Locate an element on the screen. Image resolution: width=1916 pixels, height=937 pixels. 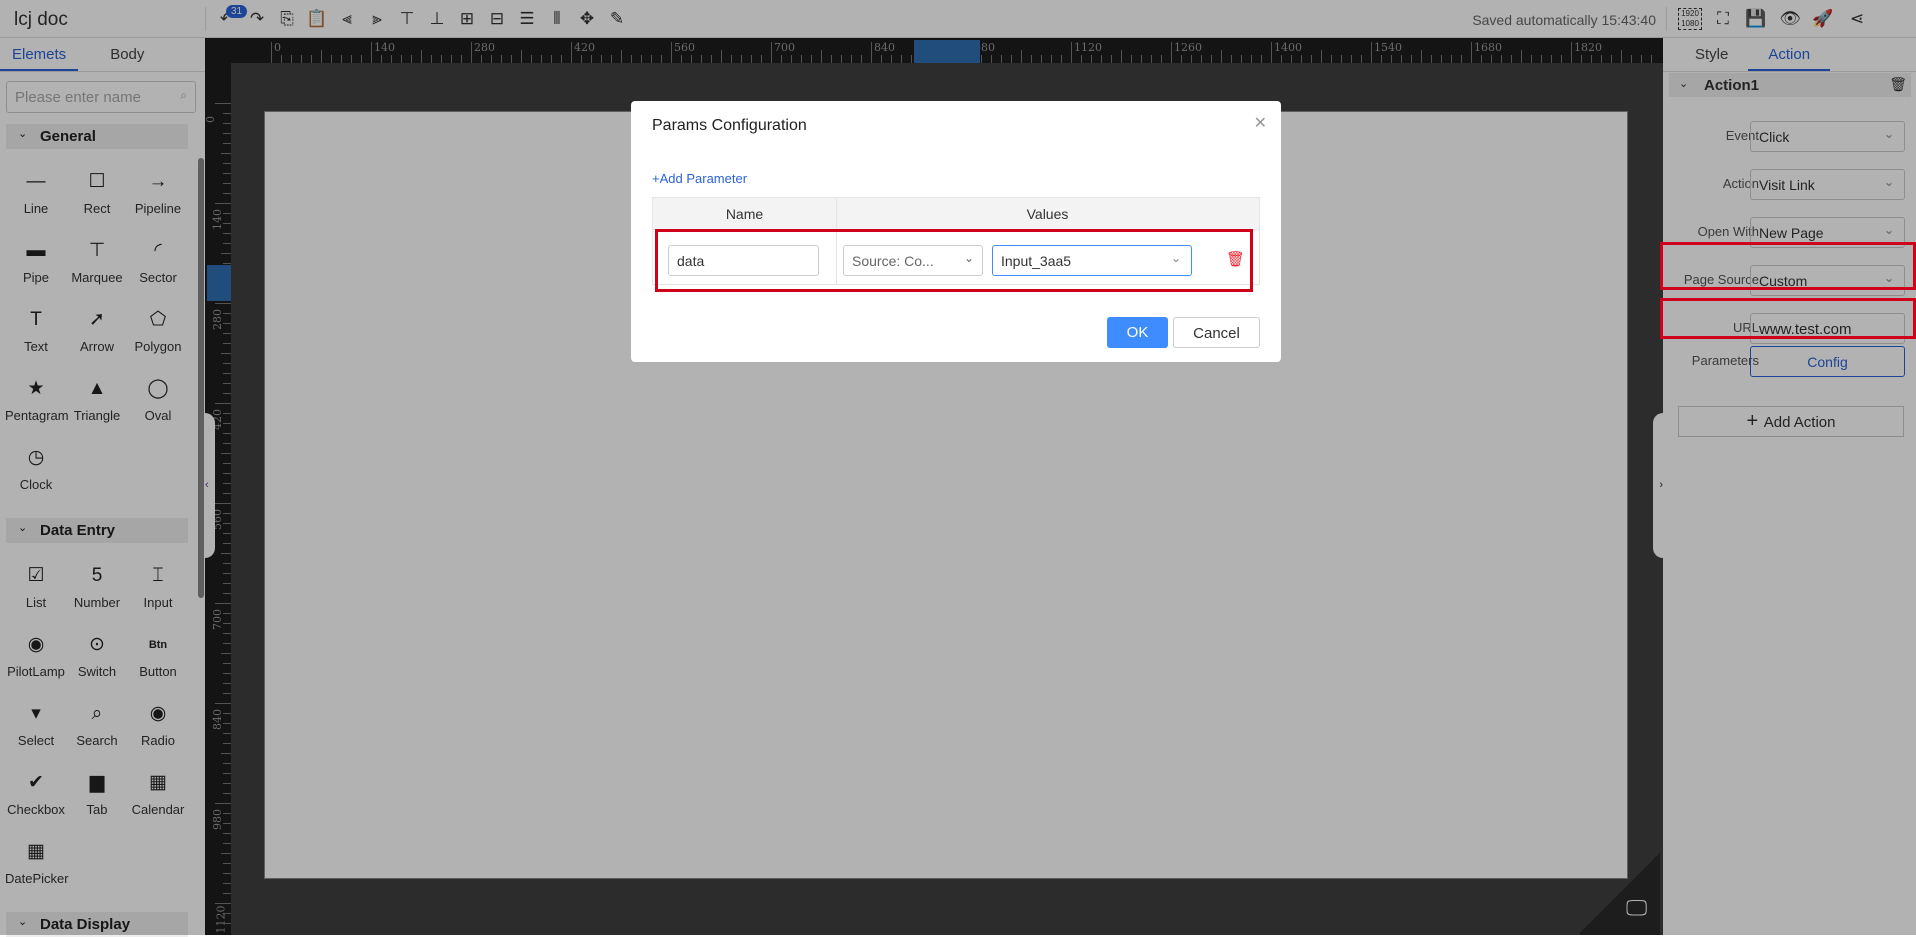
plus-icon: + is located at coordinates (656, 178).